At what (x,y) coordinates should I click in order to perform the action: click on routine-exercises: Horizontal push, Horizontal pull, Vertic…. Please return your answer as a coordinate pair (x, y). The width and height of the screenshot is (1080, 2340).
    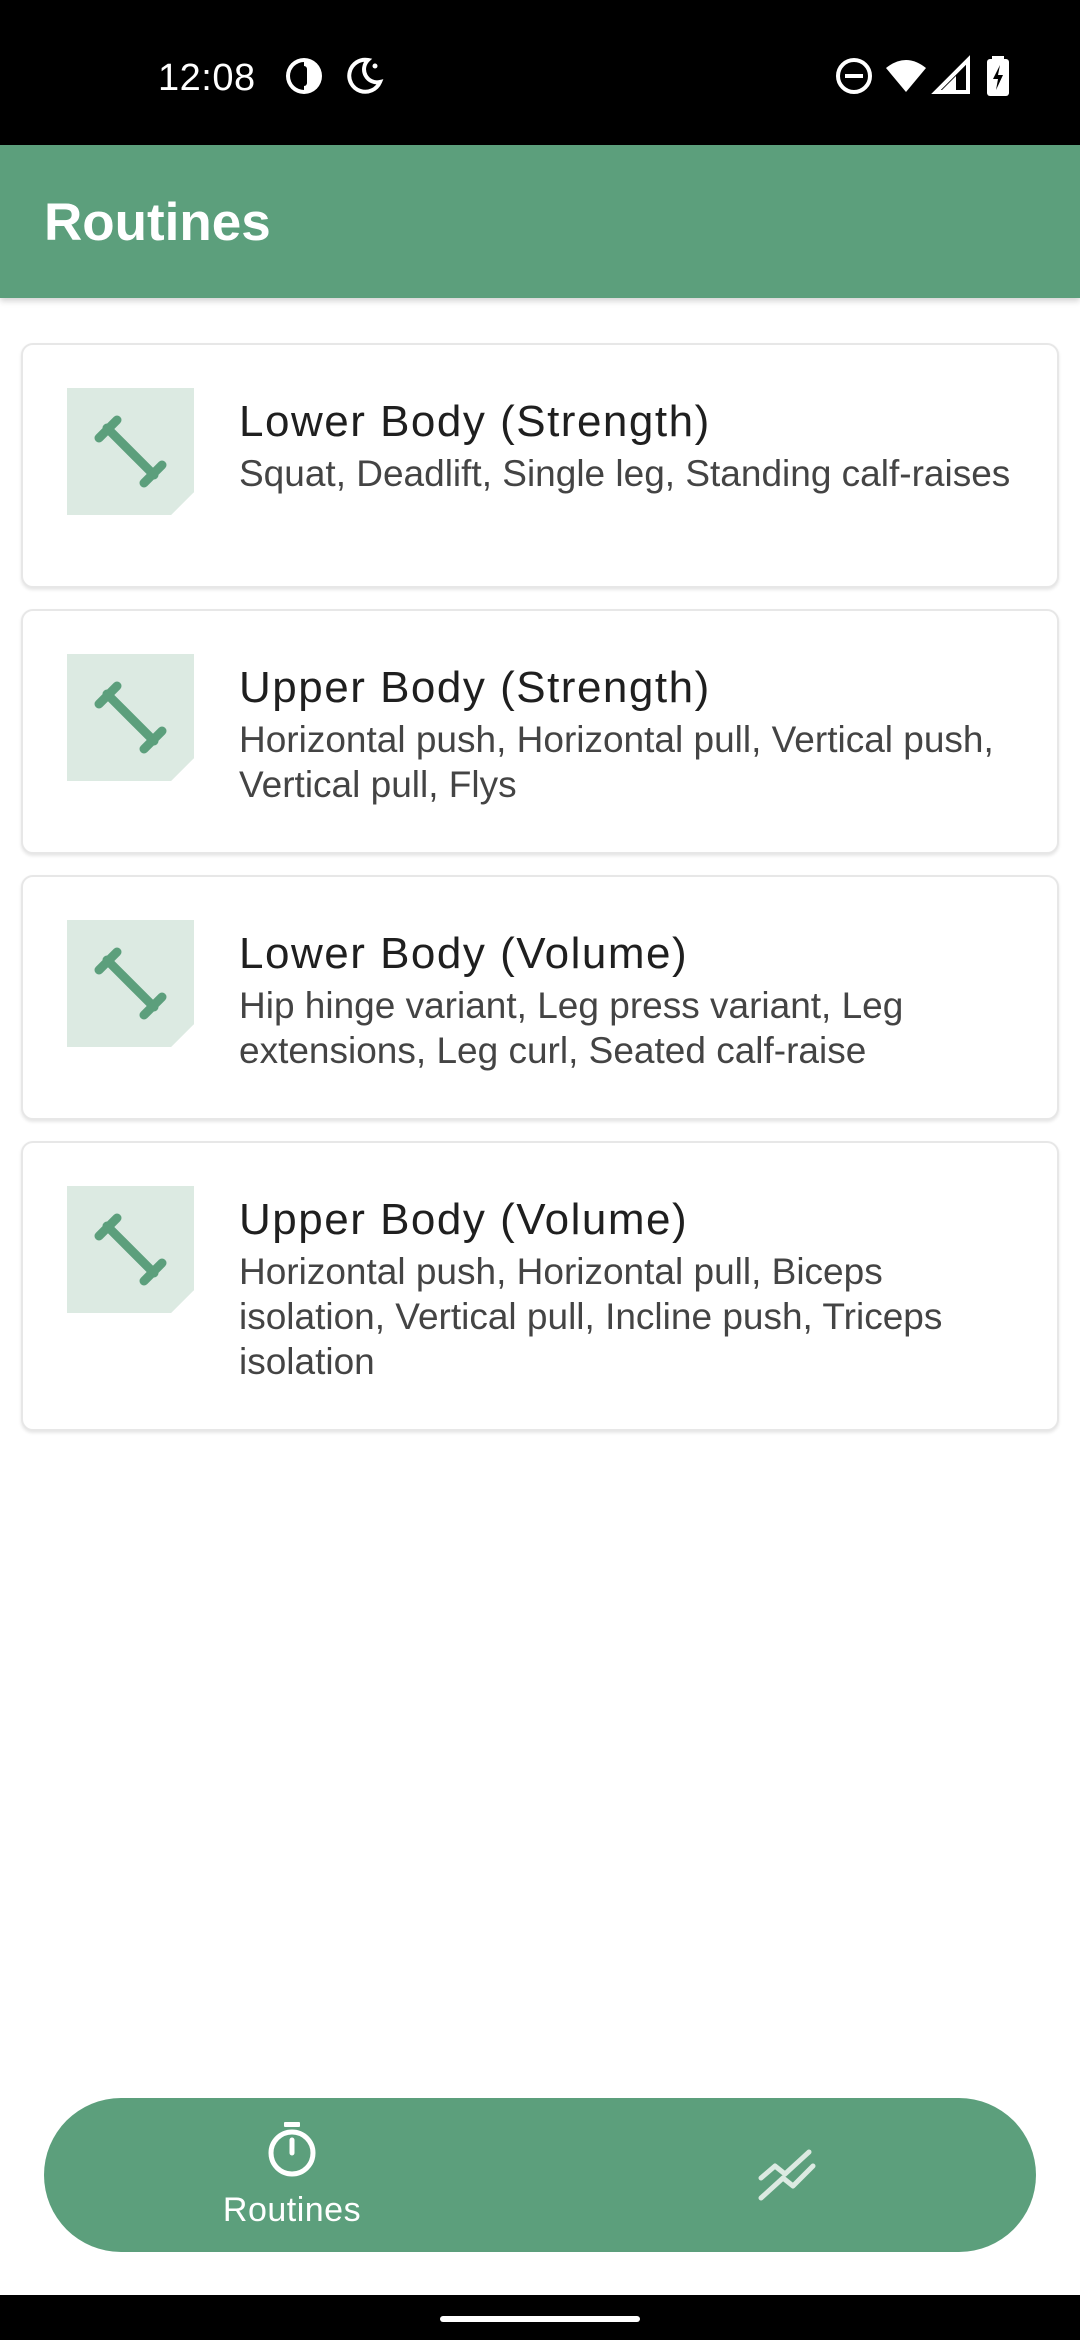
    Looking at the image, I should click on (616, 762).